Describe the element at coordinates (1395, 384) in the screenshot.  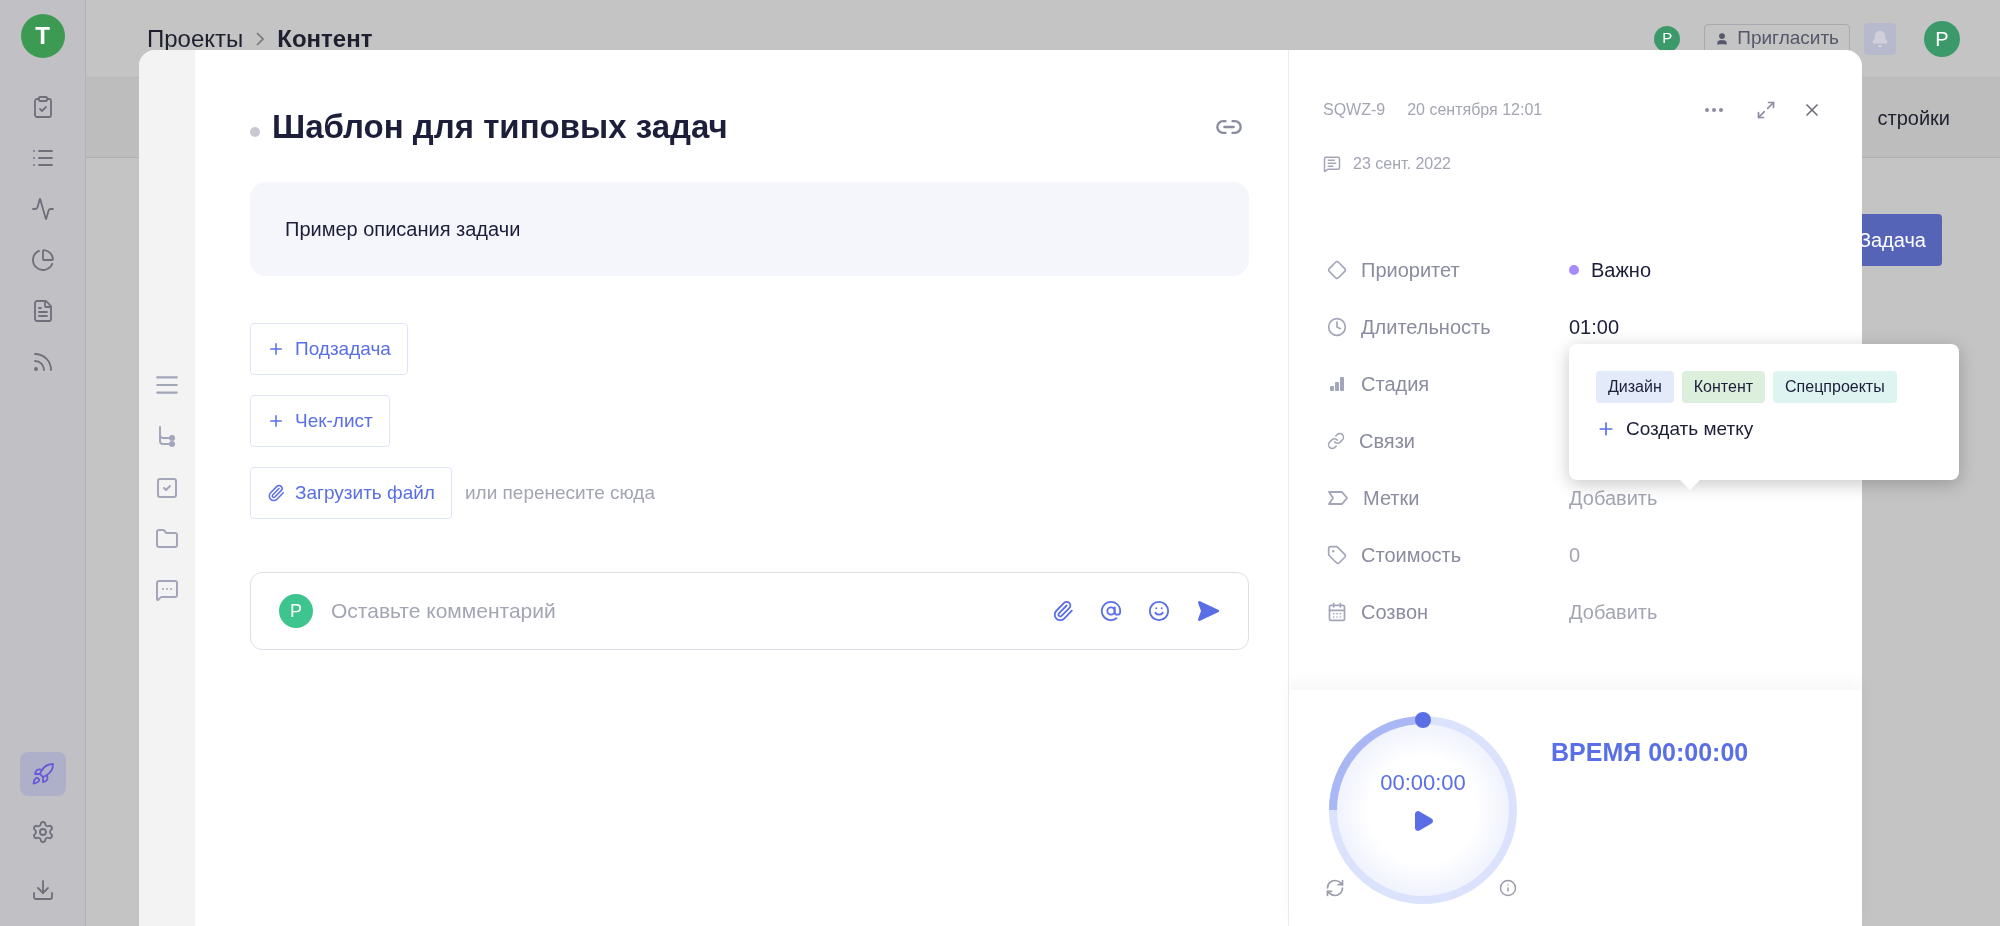
I see `property-label: Стадия` at that location.